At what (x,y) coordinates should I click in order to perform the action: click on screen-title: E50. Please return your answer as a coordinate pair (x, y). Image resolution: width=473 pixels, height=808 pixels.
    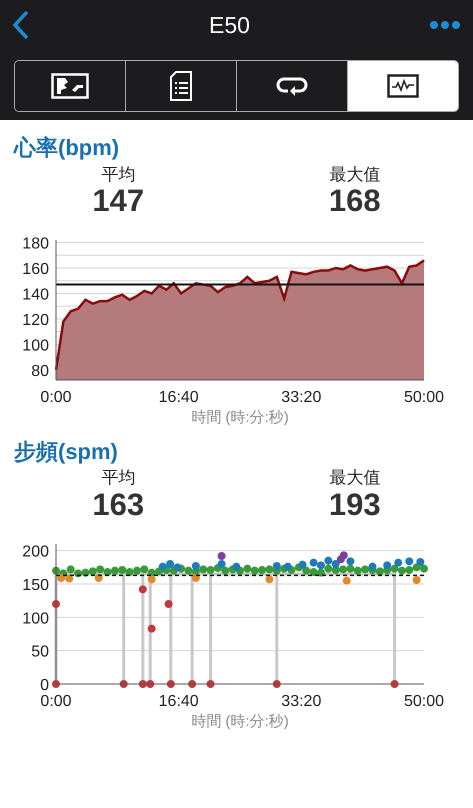
    Looking at the image, I should click on (229, 25).